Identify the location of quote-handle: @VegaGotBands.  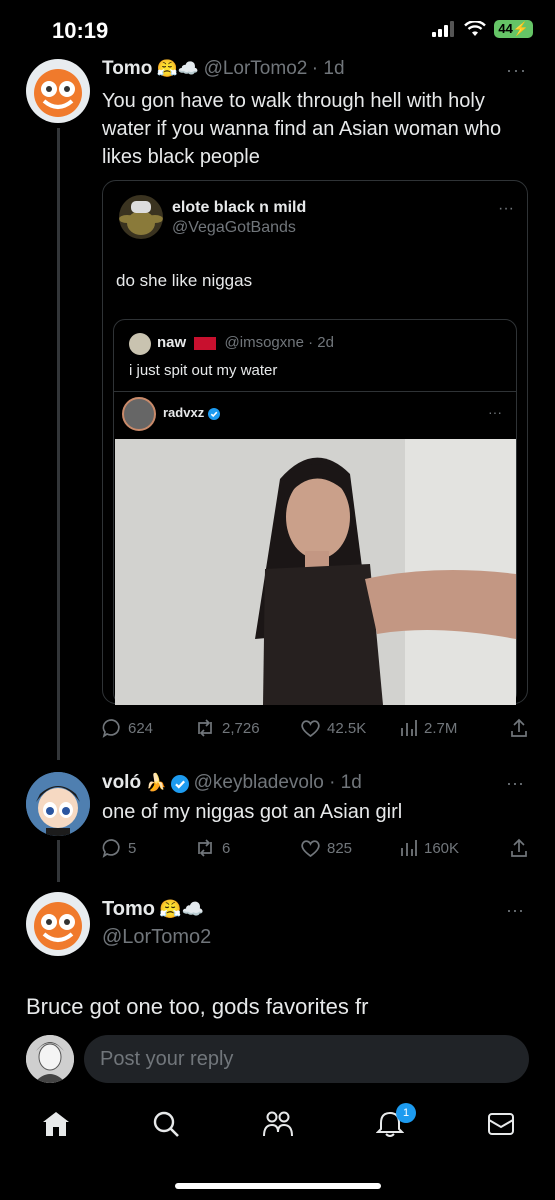
(234, 228).